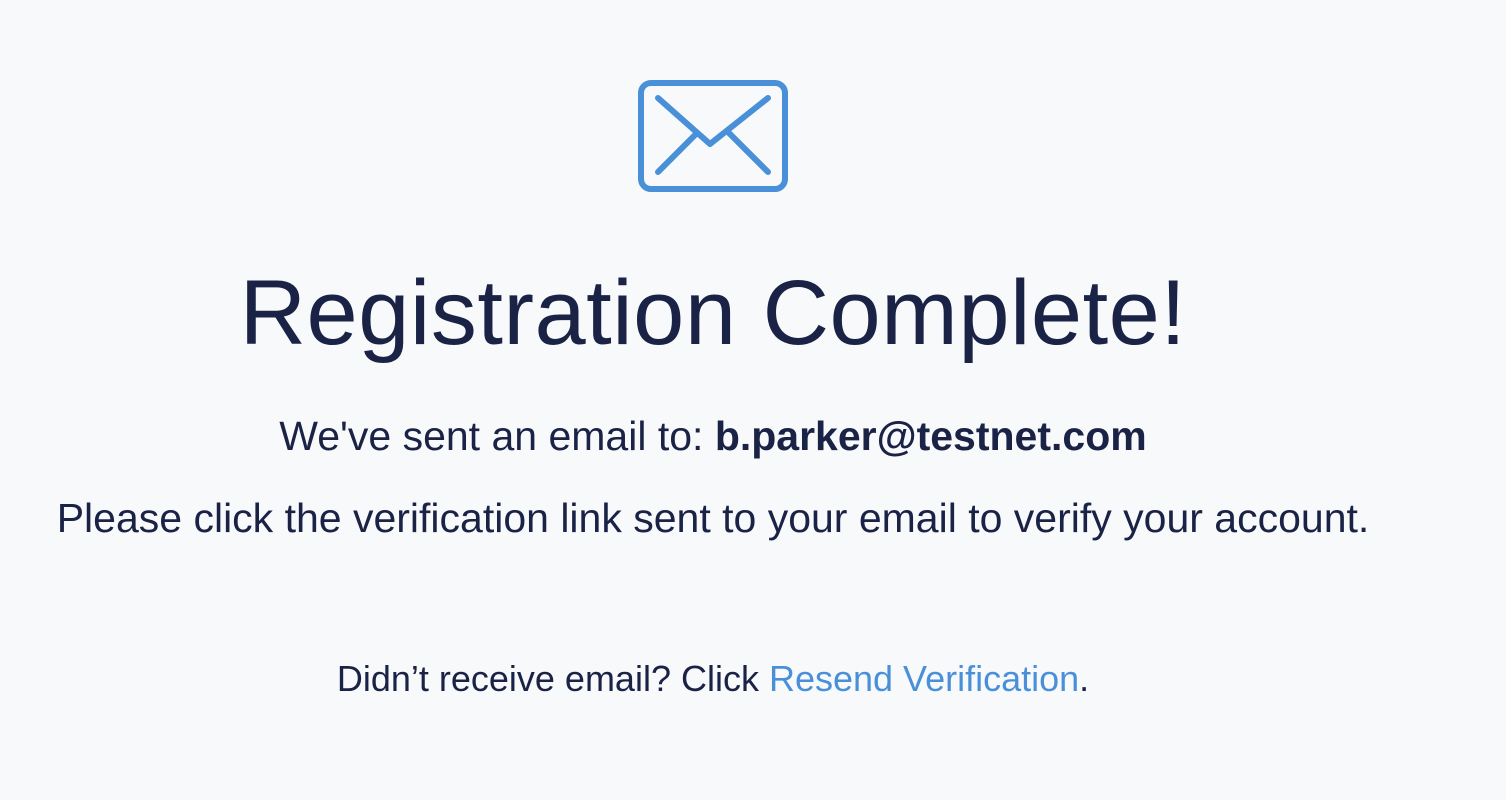  Describe the element at coordinates (497, 436) in the screenshot. I see `email-sent-prefix: We've sent an email to:` at that location.